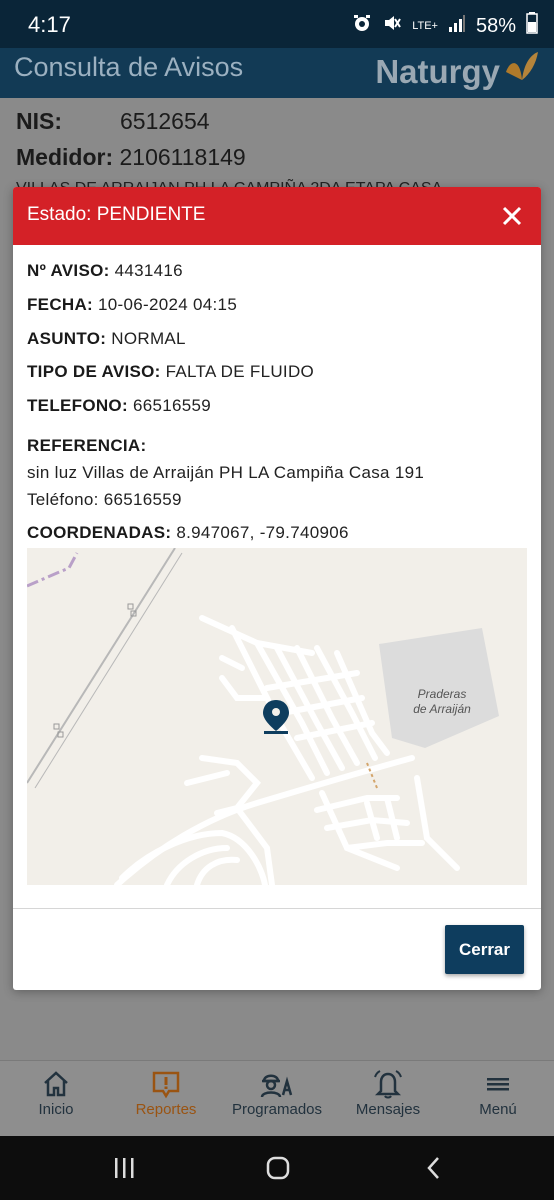  Describe the element at coordinates (445, 26) in the screenshot. I see `status-icons: LTE+ 58%` at that location.